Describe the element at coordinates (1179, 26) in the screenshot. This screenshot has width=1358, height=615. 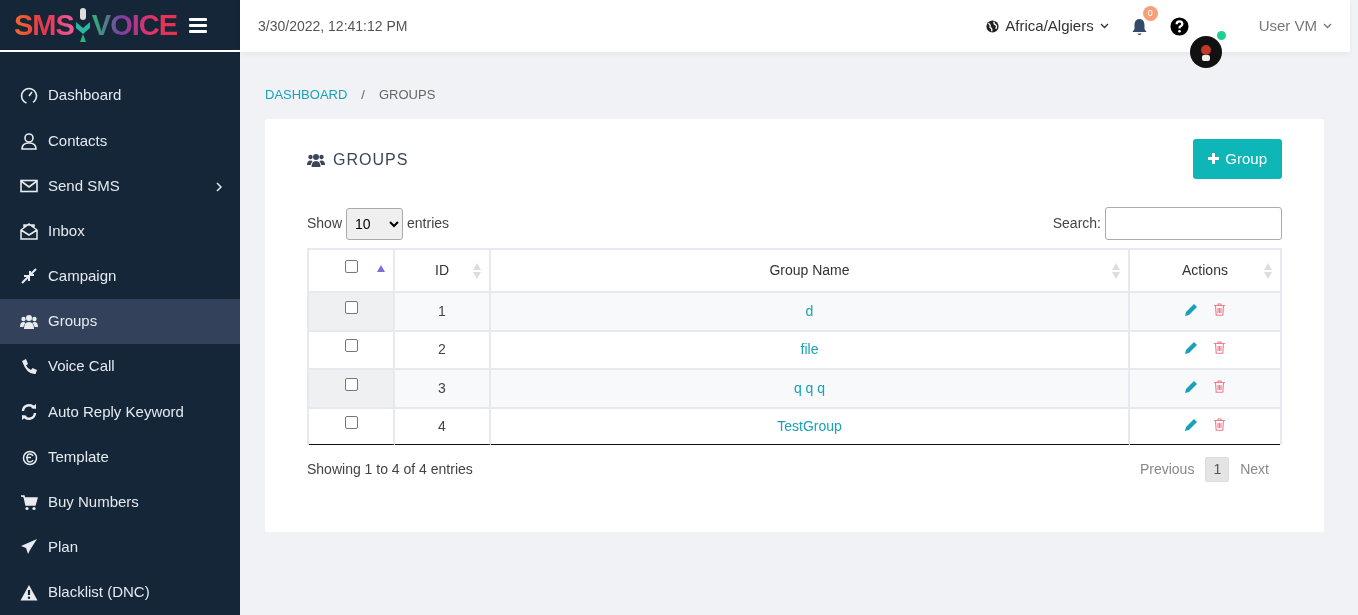
I see `help-icon` at that location.